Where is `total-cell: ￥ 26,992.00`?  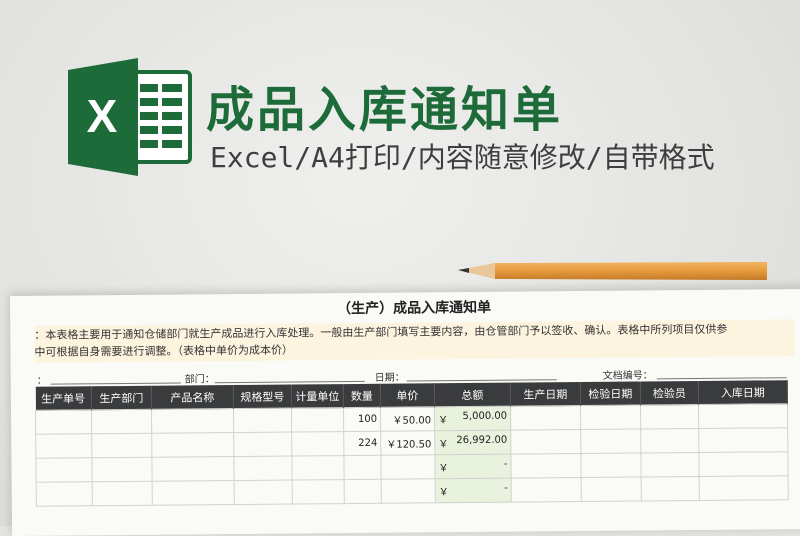 total-cell: ￥ 26,992.00 is located at coordinates (472, 442).